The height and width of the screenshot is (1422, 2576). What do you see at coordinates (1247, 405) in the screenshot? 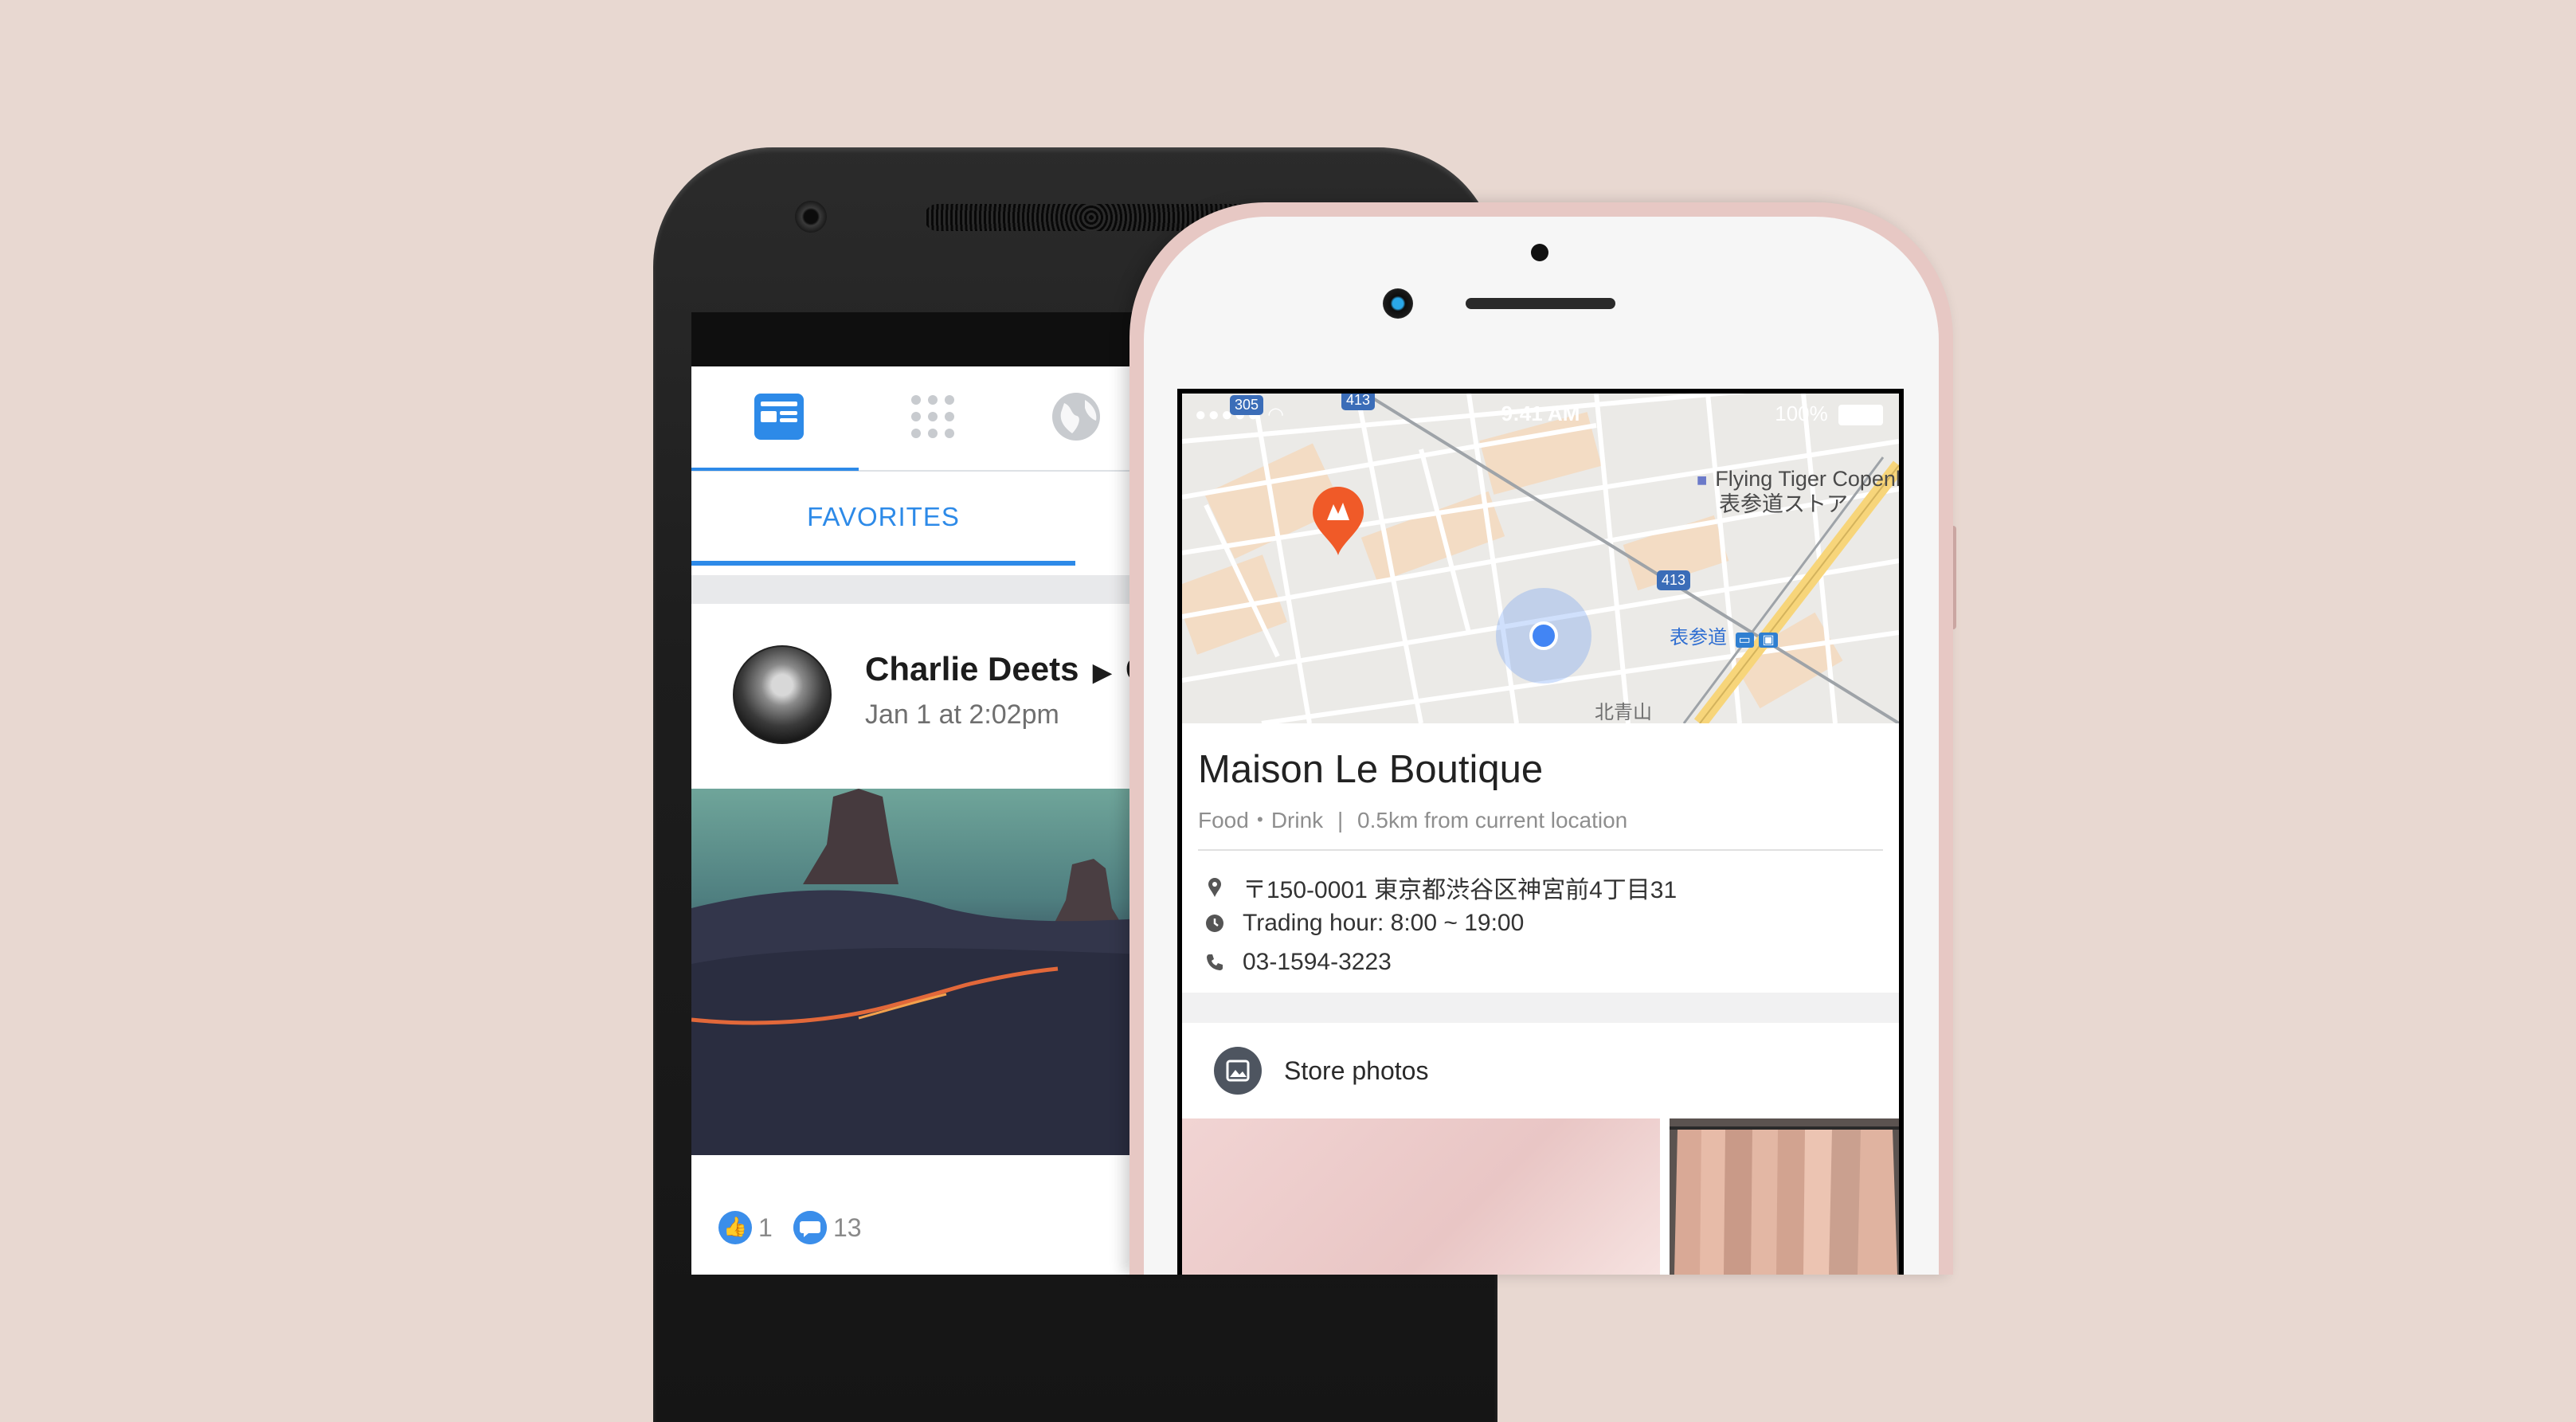
I see `road-label: 305` at bounding box center [1247, 405].